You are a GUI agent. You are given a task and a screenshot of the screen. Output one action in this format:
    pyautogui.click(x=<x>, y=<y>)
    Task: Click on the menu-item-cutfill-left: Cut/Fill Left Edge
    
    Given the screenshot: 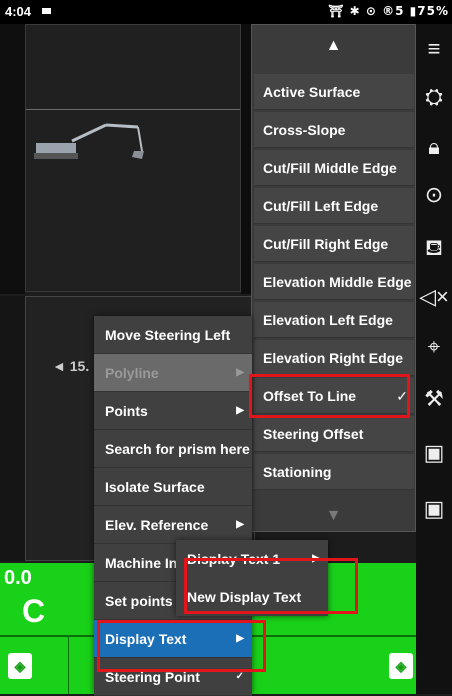 What is the action you would take?
    pyautogui.click(x=334, y=206)
    